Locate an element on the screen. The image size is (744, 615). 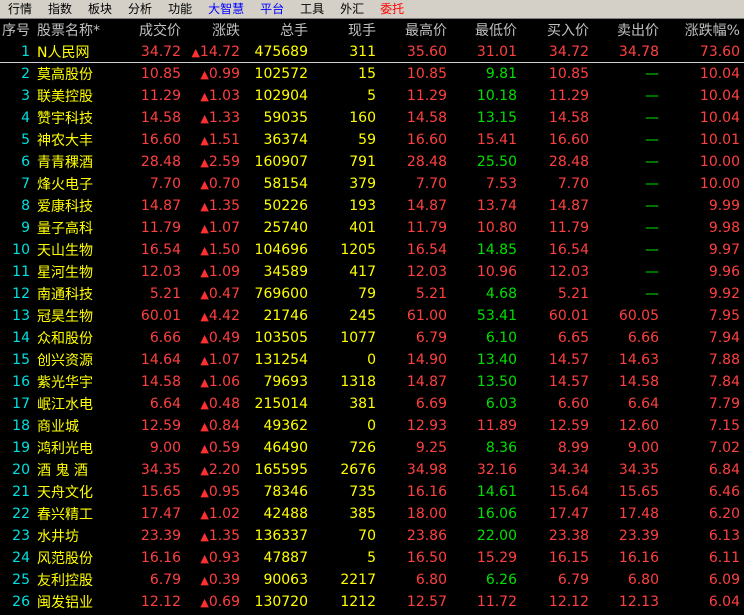
stock-name: 冠昊生物 is located at coordinates (65, 317).